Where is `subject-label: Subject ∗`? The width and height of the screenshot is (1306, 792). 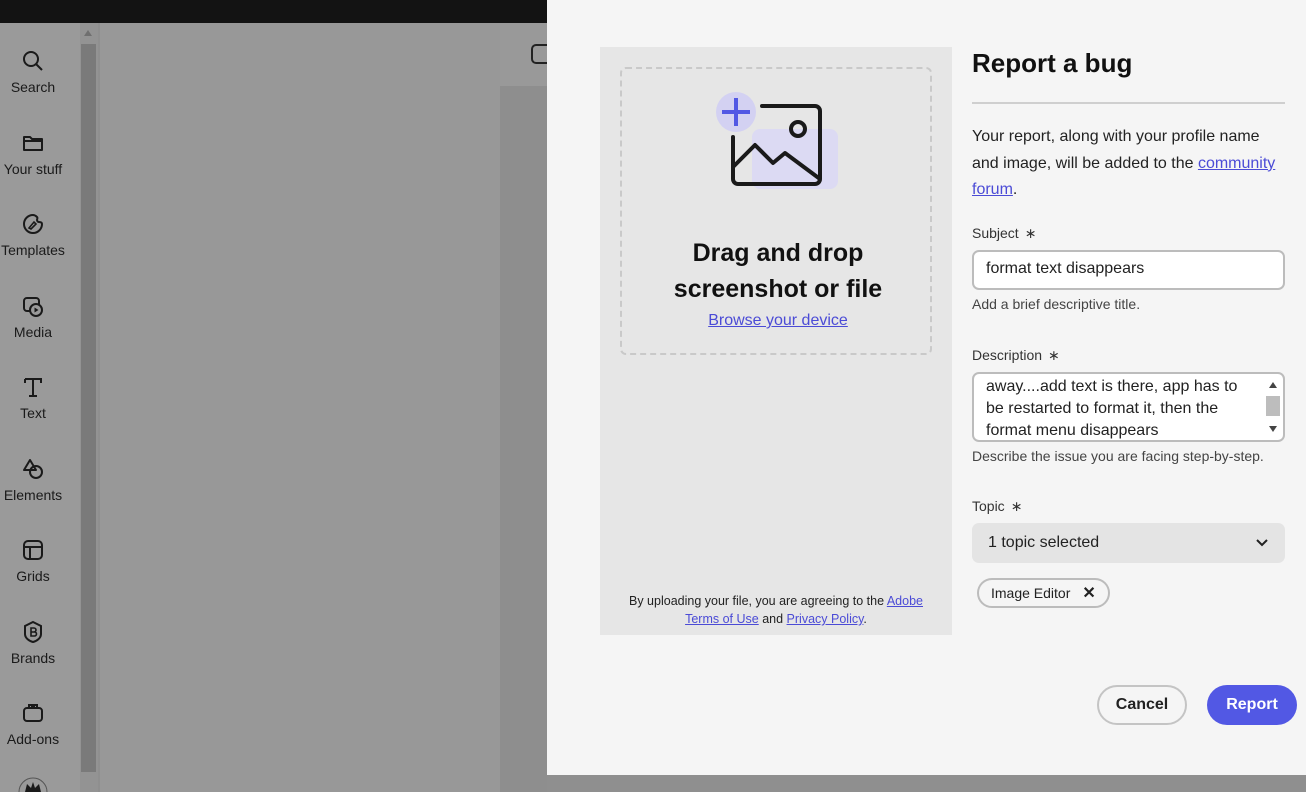
subject-label: Subject ∗ is located at coordinates (1004, 233).